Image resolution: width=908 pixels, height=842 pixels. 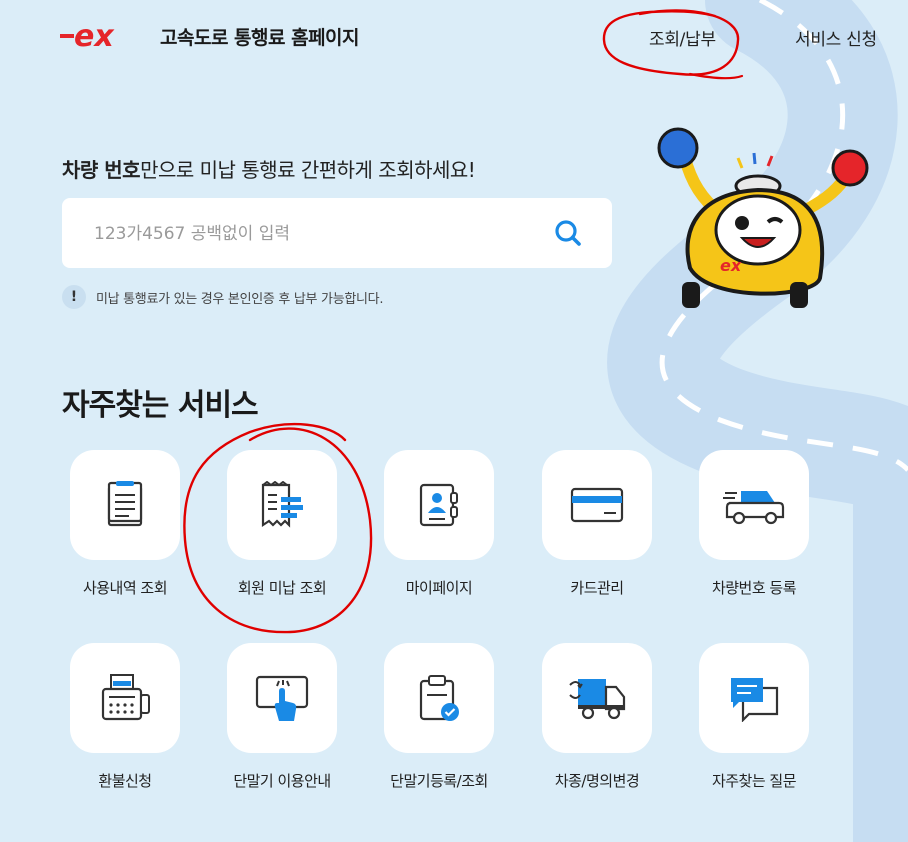 I want to click on service-label: 회원 미납 조회, so click(x=282, y=588).